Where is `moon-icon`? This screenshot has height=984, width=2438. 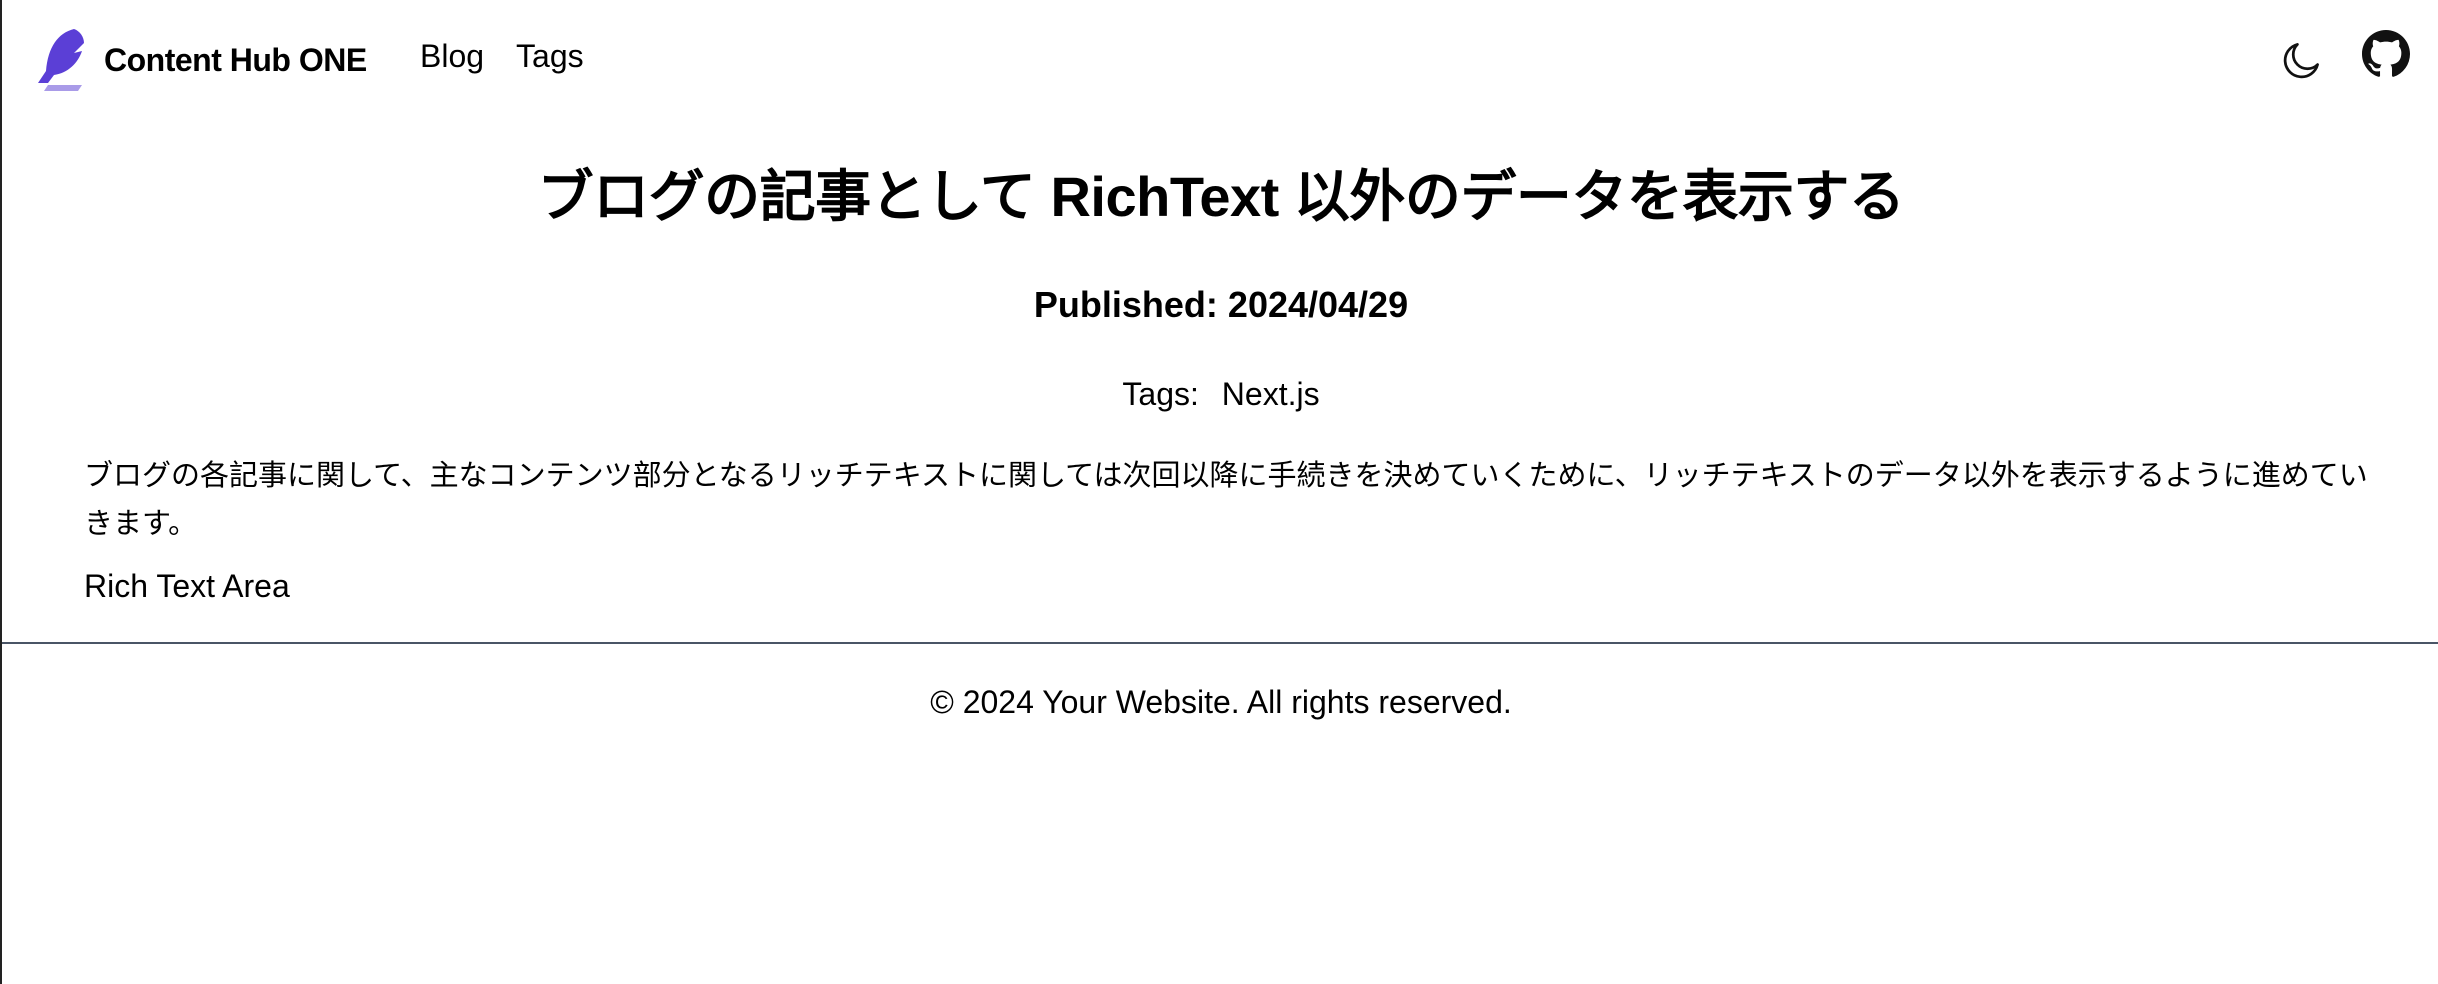
moon-icon is located at coordinates (2301, 61).